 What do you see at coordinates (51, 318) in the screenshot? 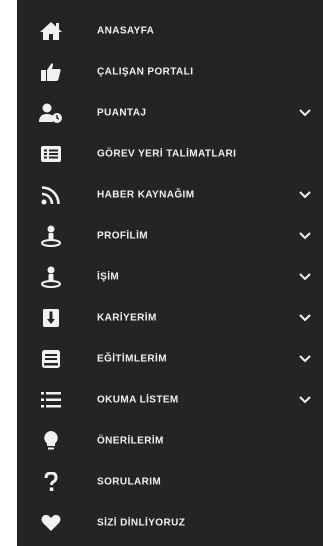
I see `ladder-icon` at bounding box center [51, 318].